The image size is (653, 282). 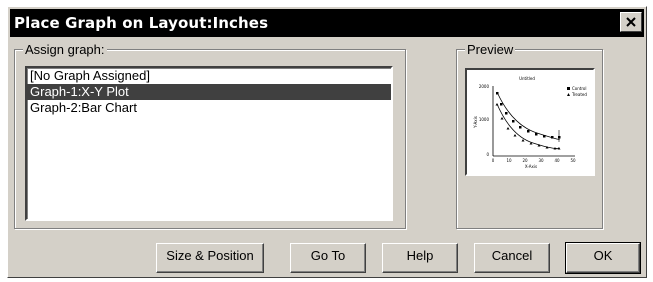 What do you see at coordinates (475, 122) in the screenshot?
I see `mini-ylabel: Y-Axis` at bounding box center [475, 122].